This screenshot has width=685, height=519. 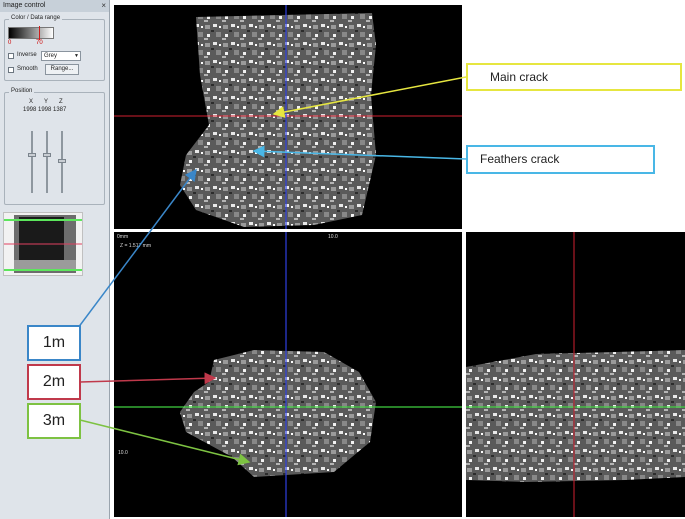 What do you see at coordinates (54, 6) in the screenshot?
I see `panel-titlebar: Image control ×` at bounding box center [54, 6].